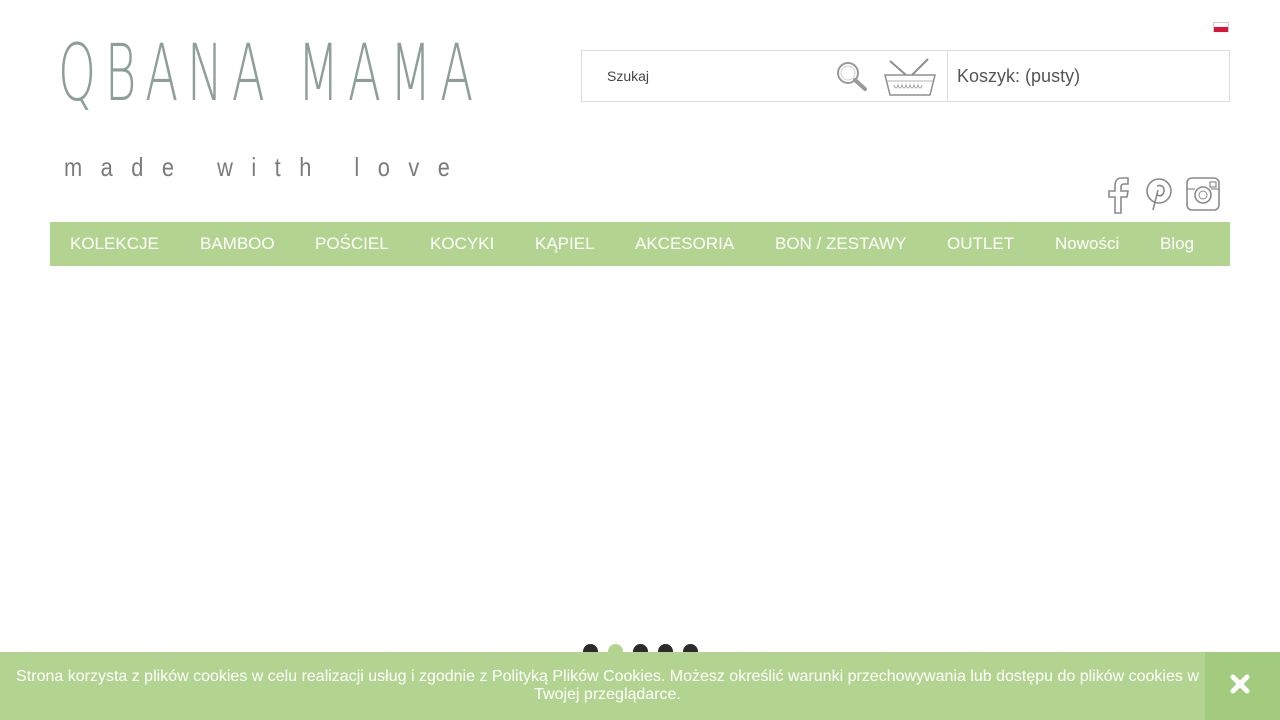 This screenshot has width=1280, height=720. I want to click on basket-icon, so click(914, 76).